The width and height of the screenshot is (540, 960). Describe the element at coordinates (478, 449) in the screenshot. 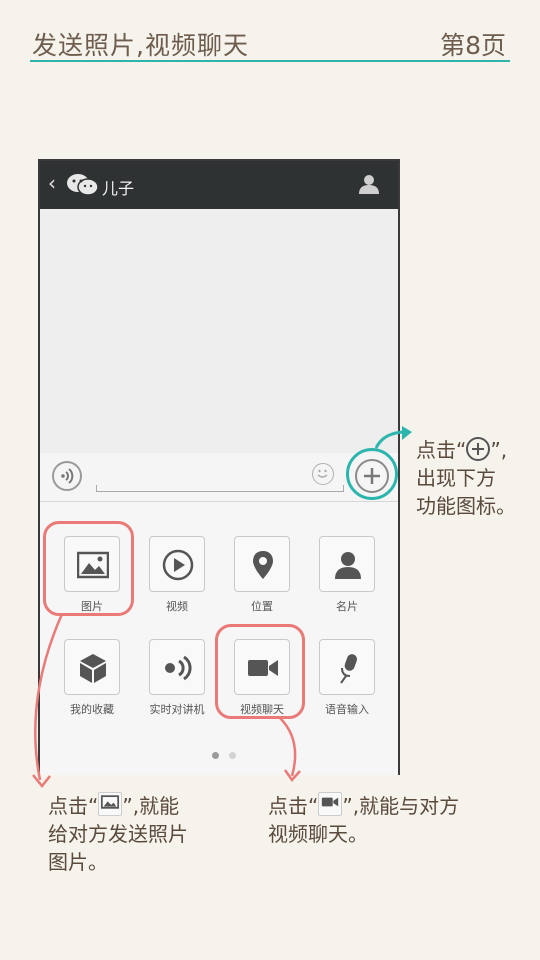

I see `plus-icon` at that location.